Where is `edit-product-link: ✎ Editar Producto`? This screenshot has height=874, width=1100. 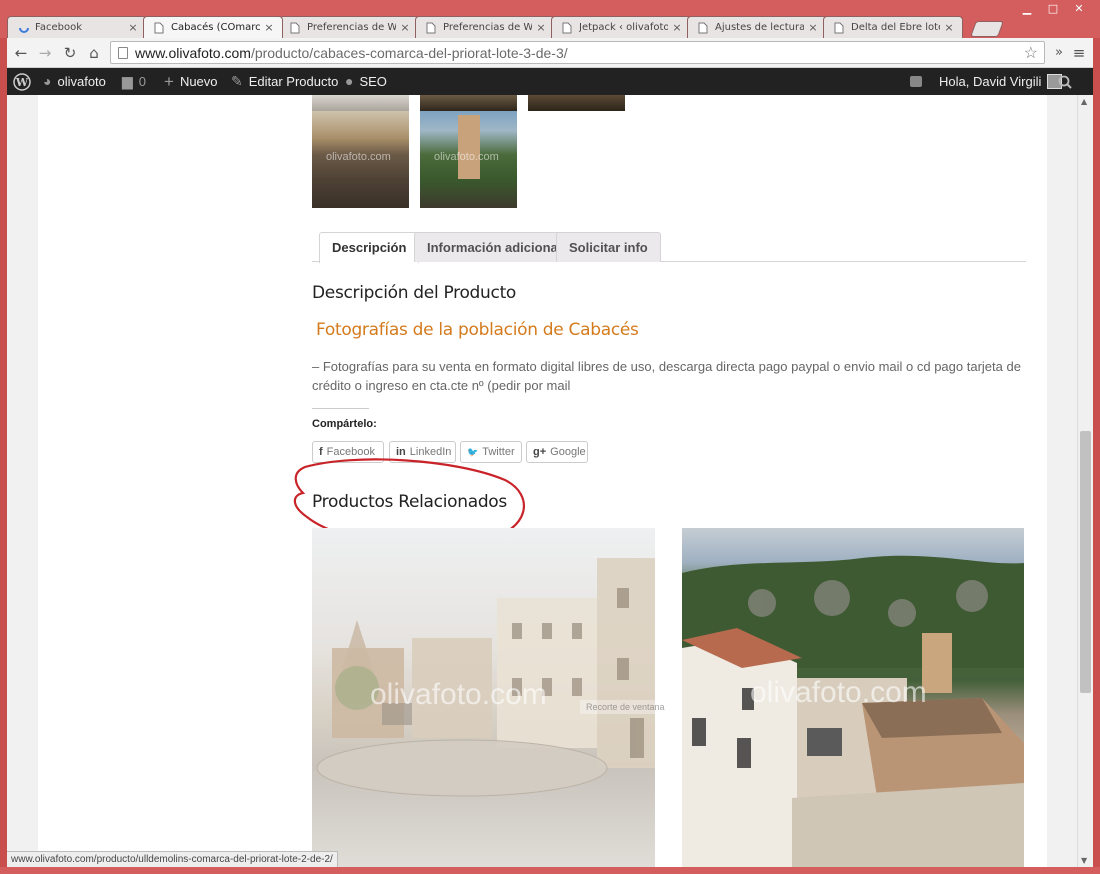 edit-product-link: ✎ Editar Producto is located at coordinates (284, 81).